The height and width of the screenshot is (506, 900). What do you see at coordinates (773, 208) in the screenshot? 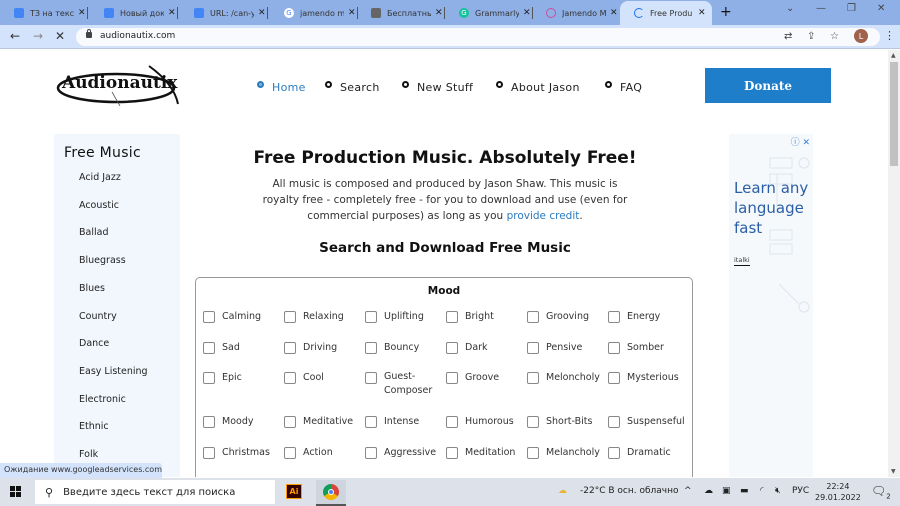
I see `ad-headline: Learn any language fast` at bounding box center [773, 208].